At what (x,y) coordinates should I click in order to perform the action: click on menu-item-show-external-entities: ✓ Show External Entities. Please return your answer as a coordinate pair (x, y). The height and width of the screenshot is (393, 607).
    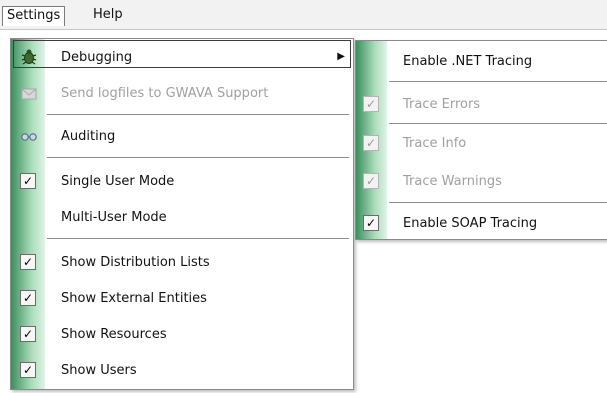
    Looking at the image, I should click on (182, 298).